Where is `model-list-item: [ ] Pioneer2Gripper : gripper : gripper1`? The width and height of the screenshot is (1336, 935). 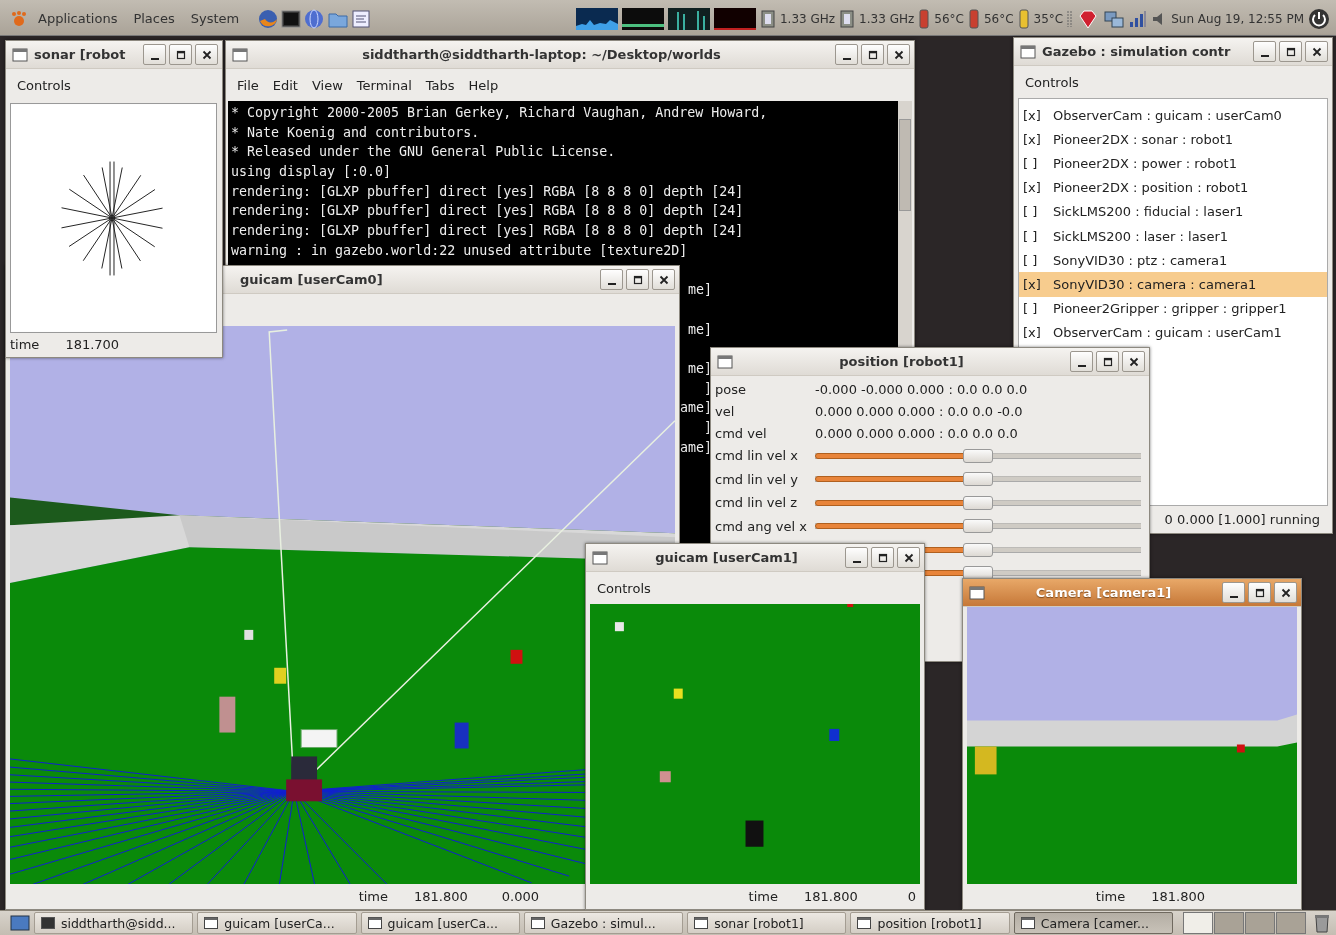 model-list-item: [ ] Pioneer2Gripper : gripper : gripper1 is located at coordinates (1173, 308).